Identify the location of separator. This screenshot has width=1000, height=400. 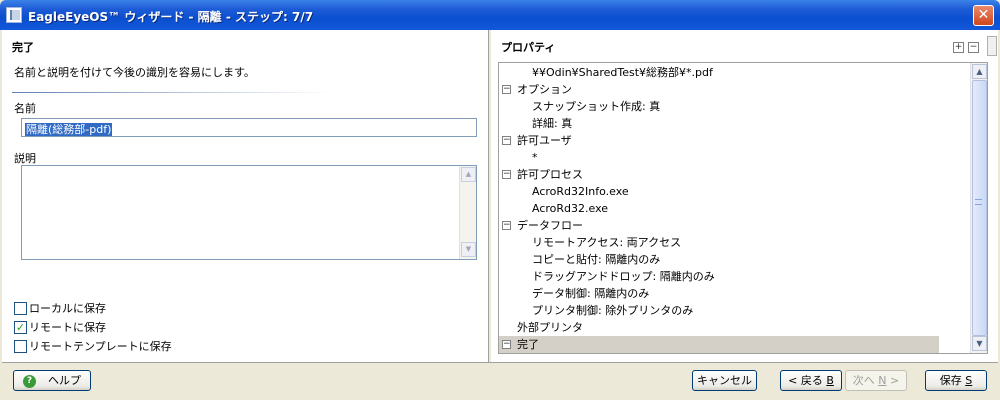
(172, 92).